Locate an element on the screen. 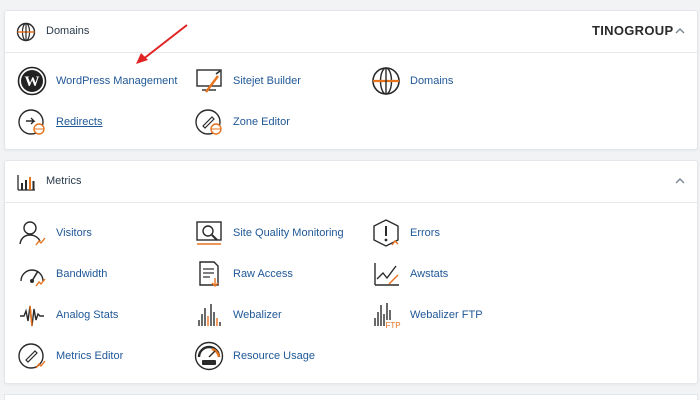 This screenshot has height=400, width=700. errors-icon is located at coordinates (386, 233).